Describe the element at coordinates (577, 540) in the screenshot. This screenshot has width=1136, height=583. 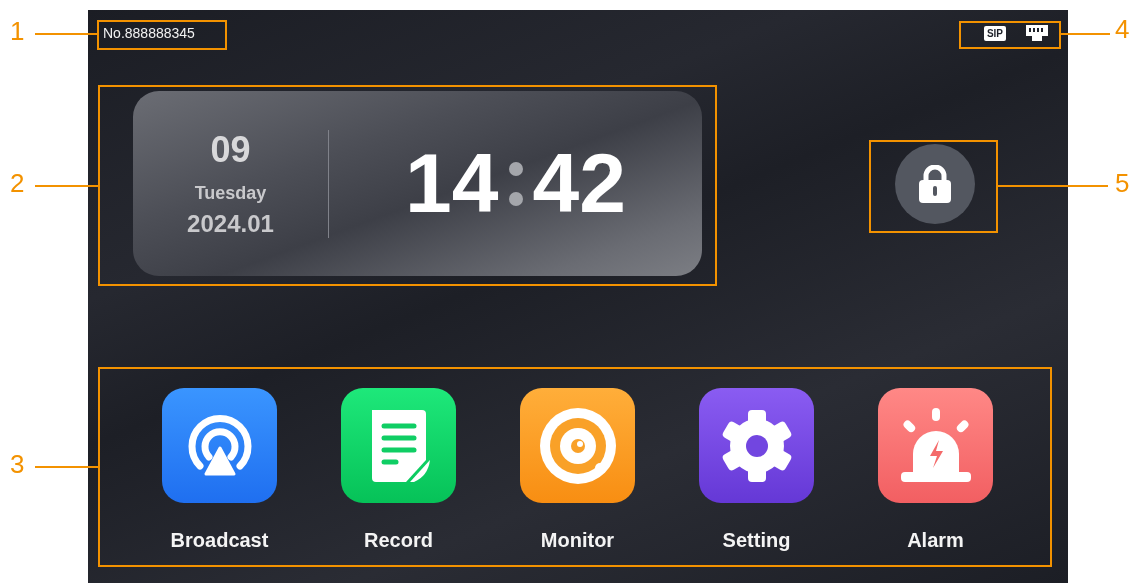
I see `app-label: Monitor` at that location.